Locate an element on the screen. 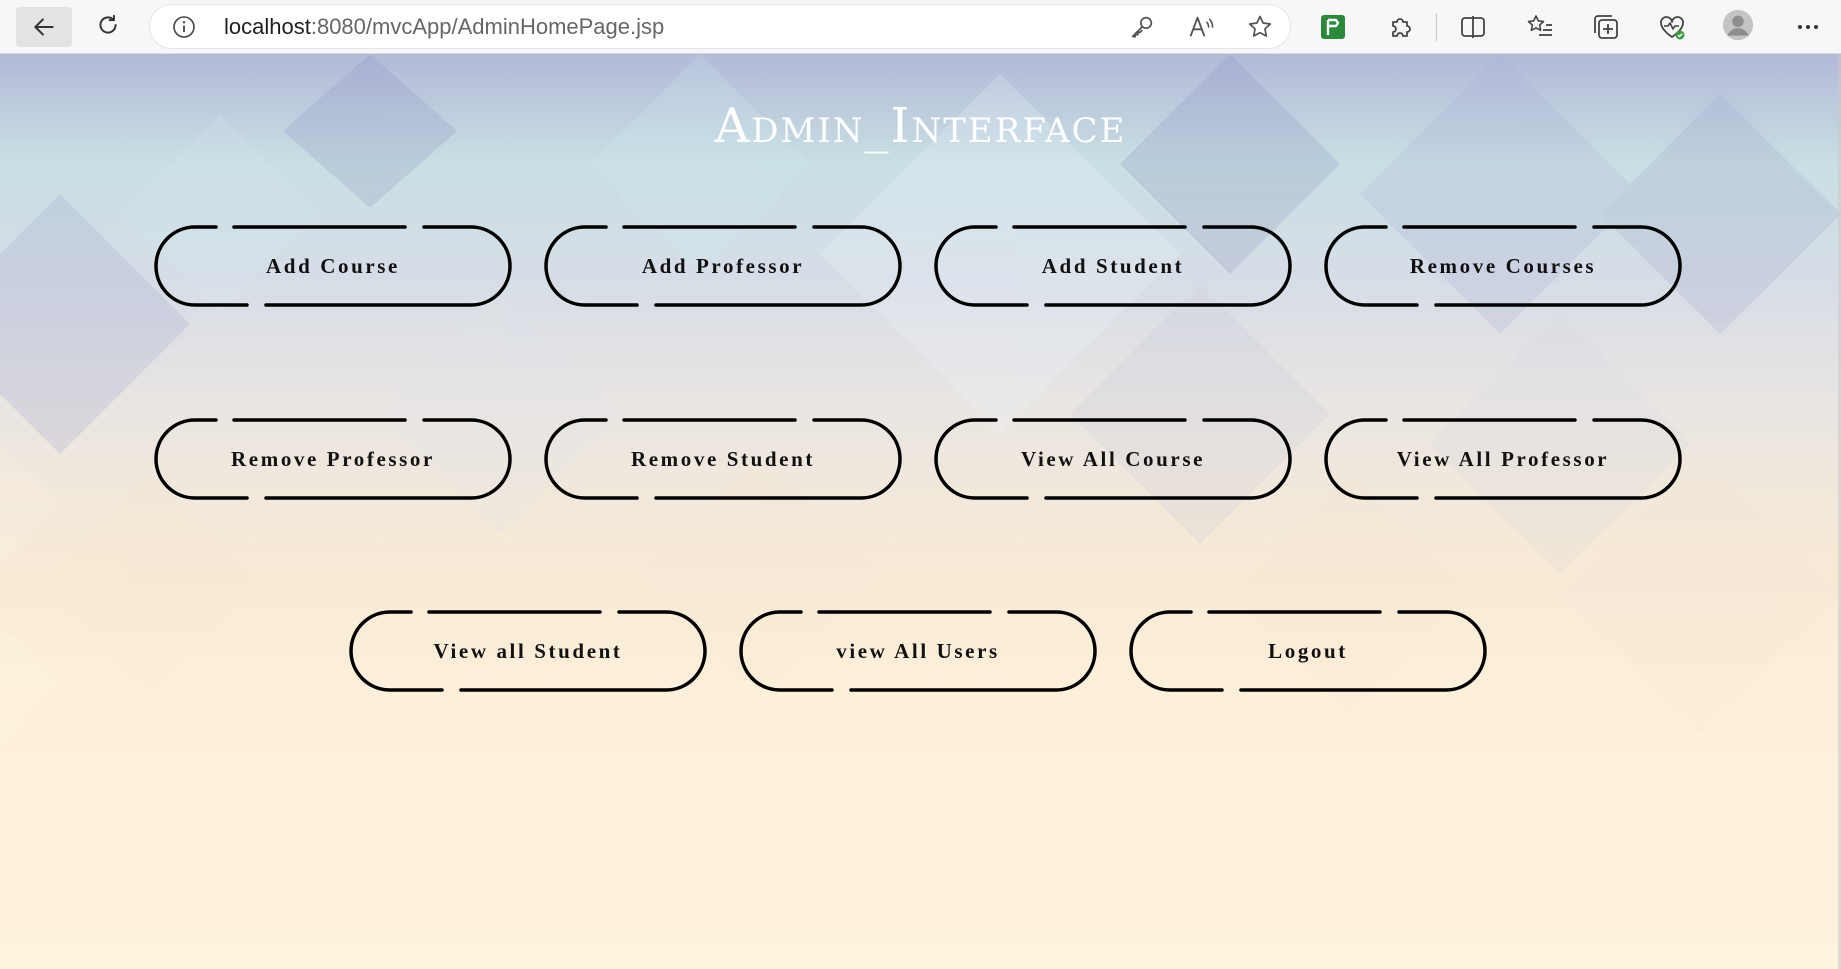 The height and width of the screenshot is (969, 1841). button-label: View All Course is located at coordinates (1113, 459).